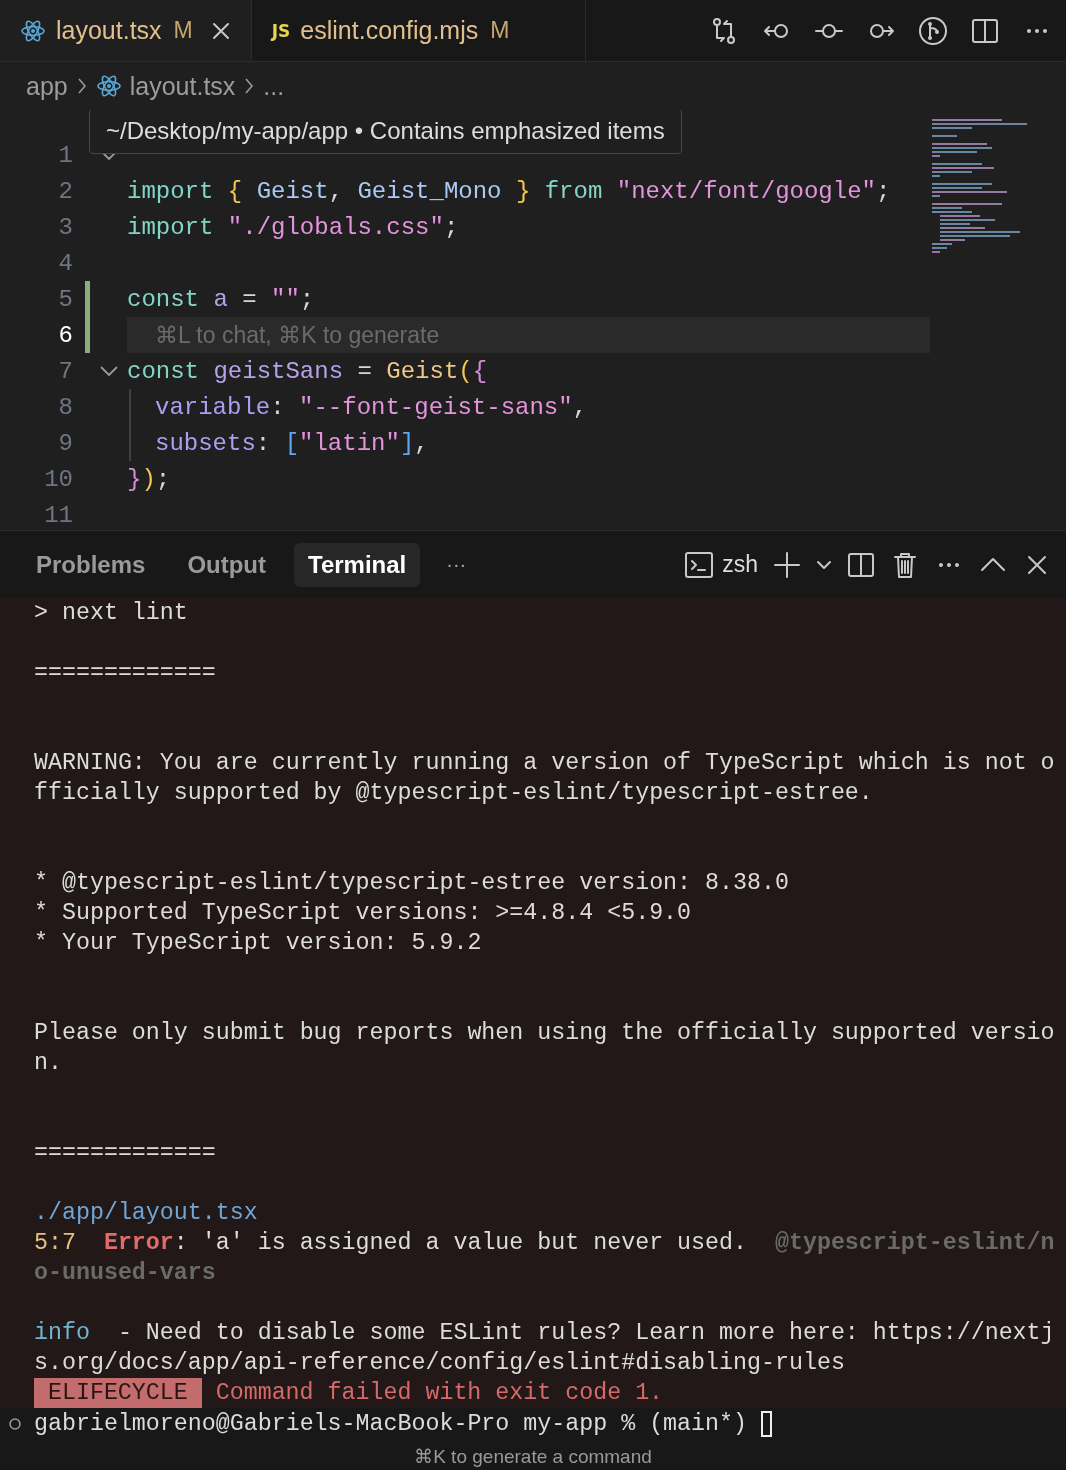  I want to click on line-number: 1, so click(65, 155).